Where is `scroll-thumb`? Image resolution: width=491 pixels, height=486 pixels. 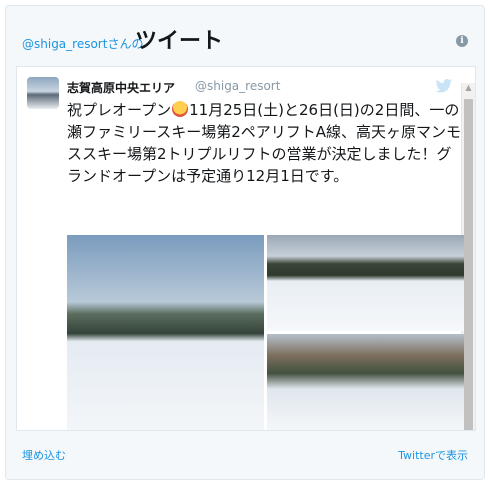
scroll-thumb is located at coordinates (468, 264).